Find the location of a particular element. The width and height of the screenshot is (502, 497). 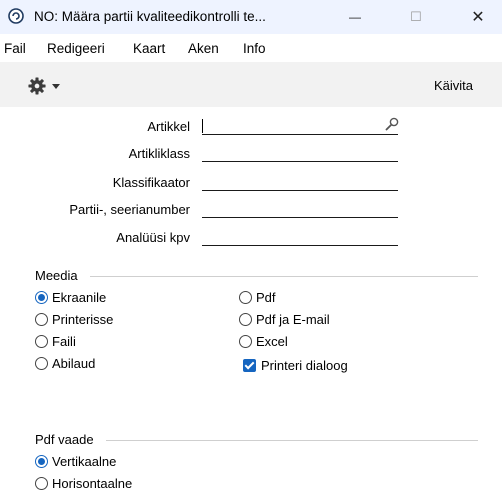

maximize-icon: ☐ is located at coordinates (416, 16).